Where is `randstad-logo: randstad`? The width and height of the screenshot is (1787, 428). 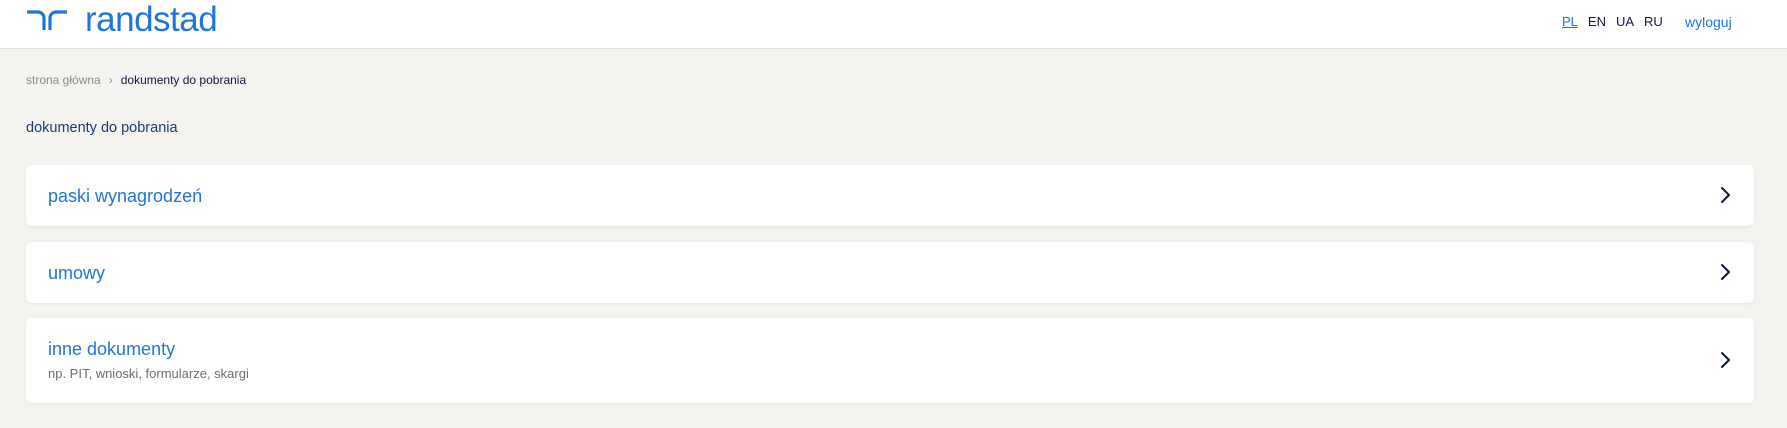
randstad-logo: randstad is located at coordinates (121, 19).